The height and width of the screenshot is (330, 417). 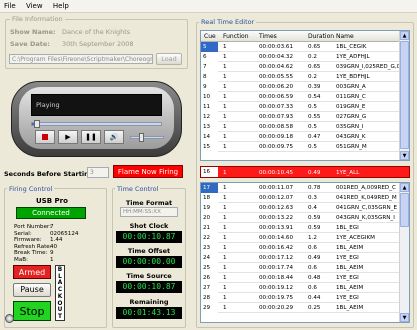 I want to click on cue-cell: 29, so click(x=209, y=308).